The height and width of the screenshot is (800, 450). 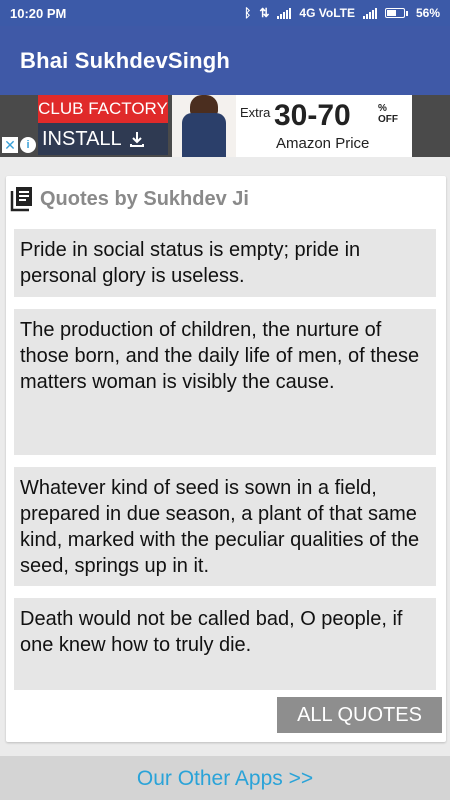 I want to click on book-list-icon, so click(x=21, y=199).